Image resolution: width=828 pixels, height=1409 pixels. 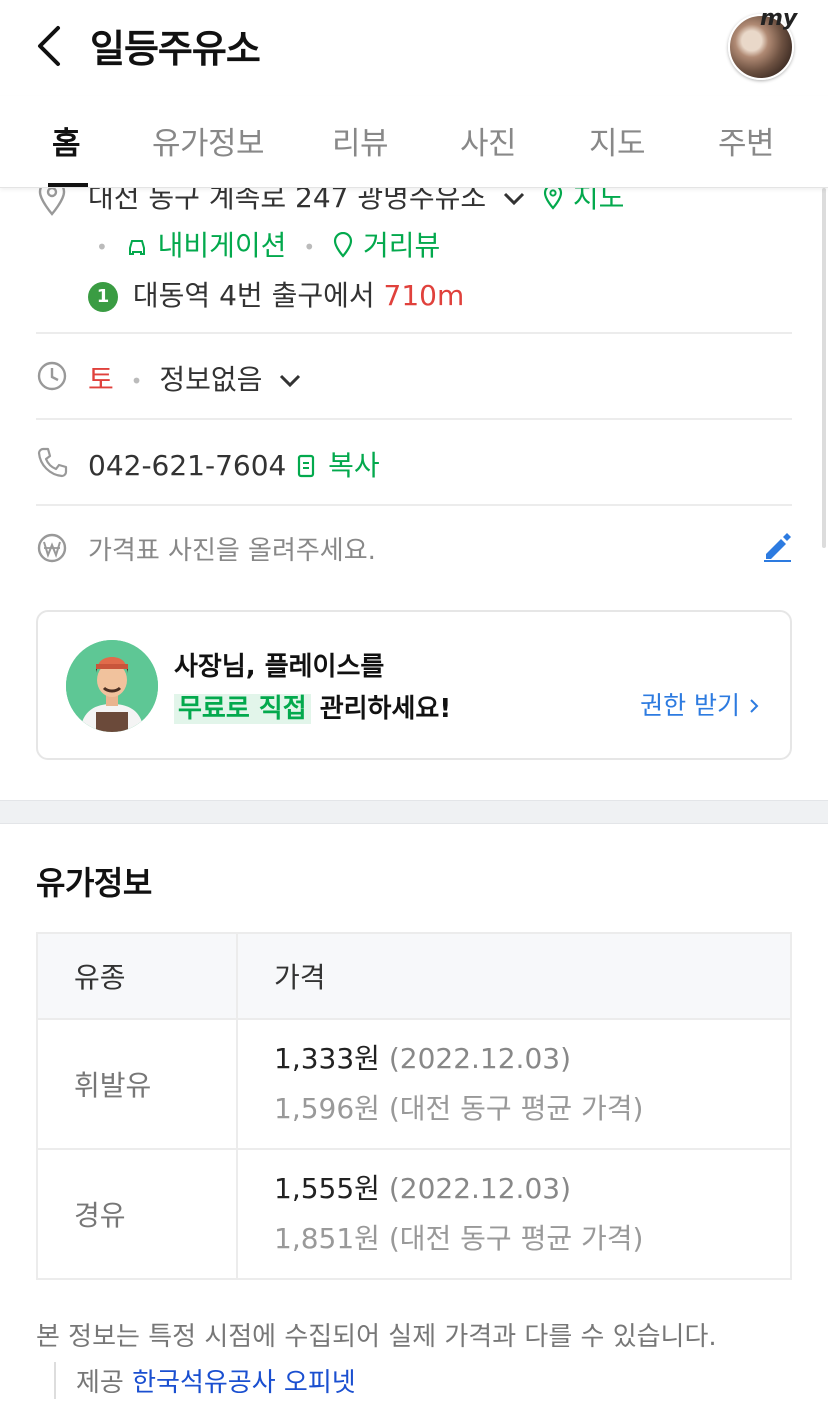 I want to click on subway-station: 대동역, so click(x=171, y=295).